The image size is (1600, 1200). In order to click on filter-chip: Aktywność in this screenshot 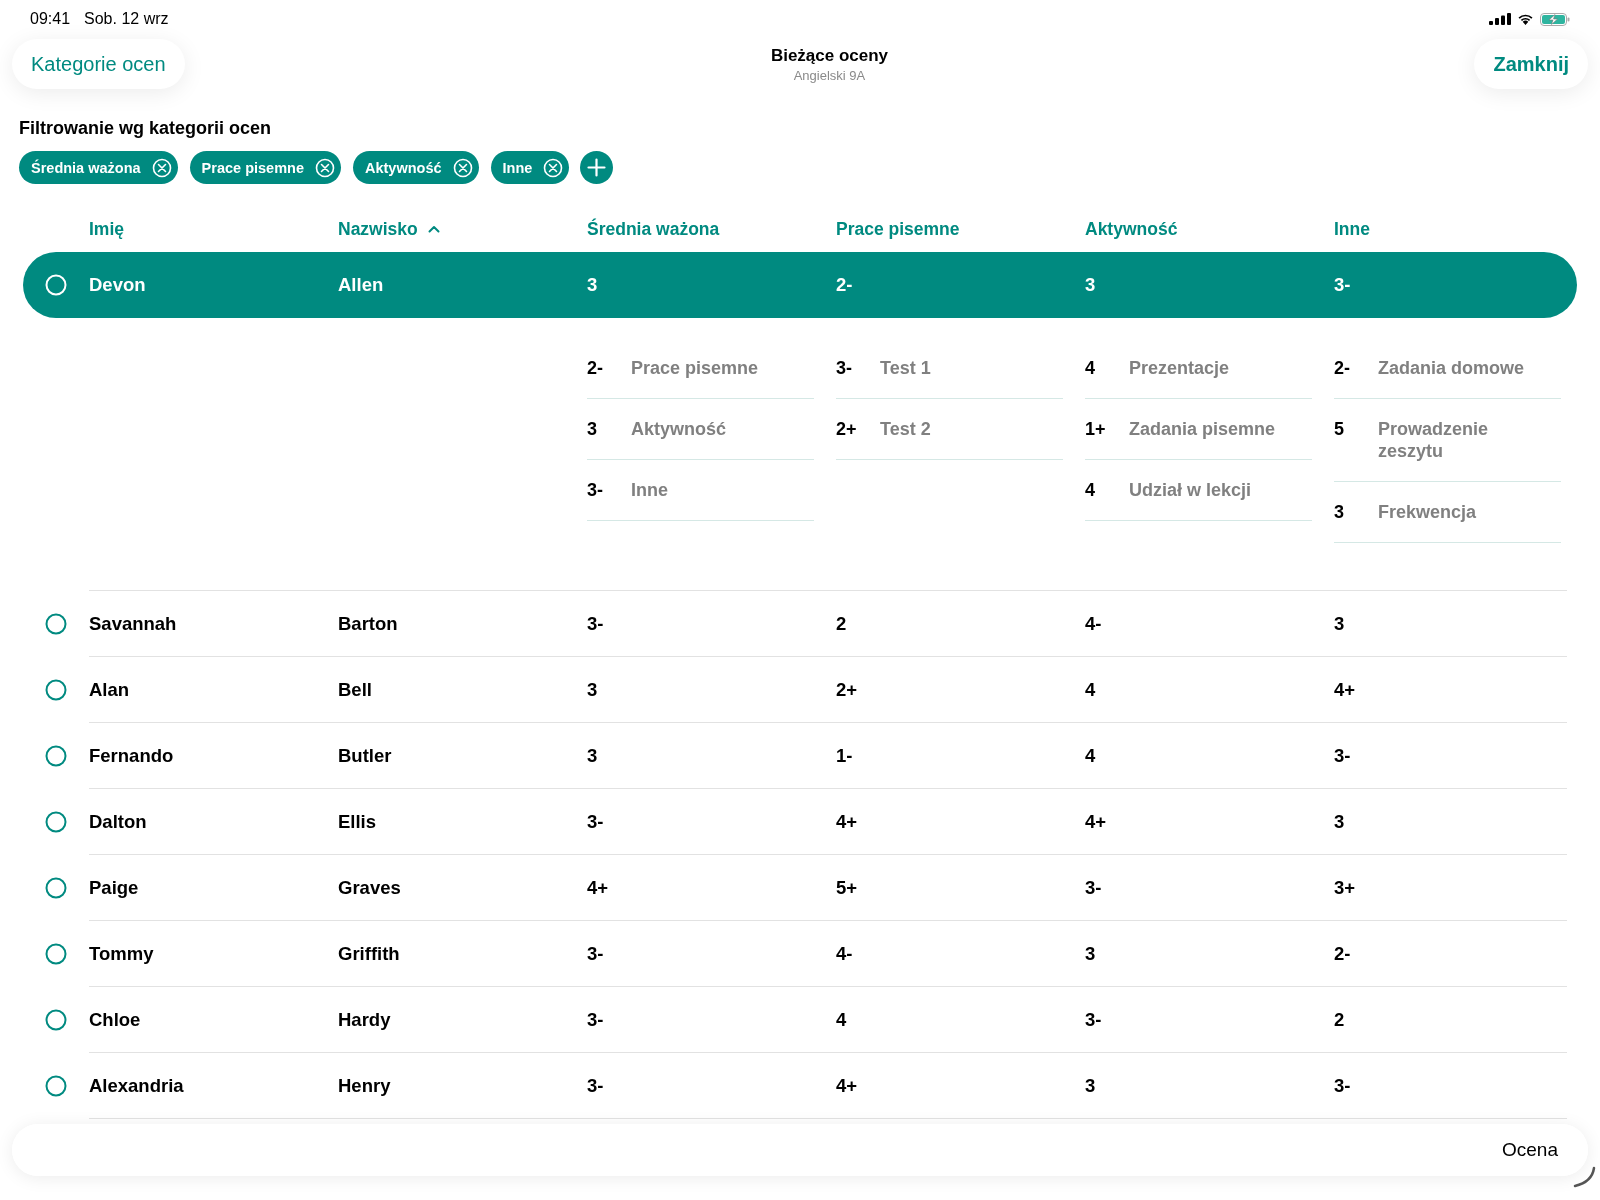, I will do `click(415, 167)`.